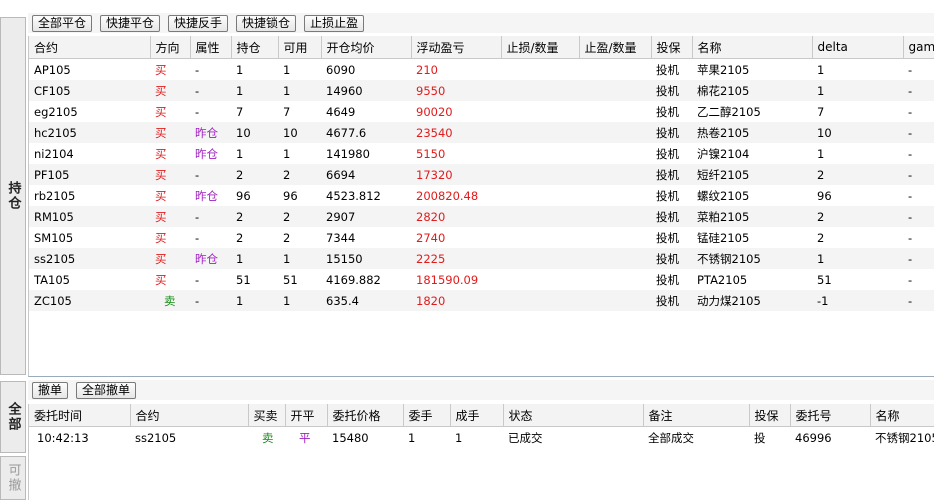 The height and width of the screenshot is (500, 934). I want to click on col-contract: 合约, so click(90, 47).